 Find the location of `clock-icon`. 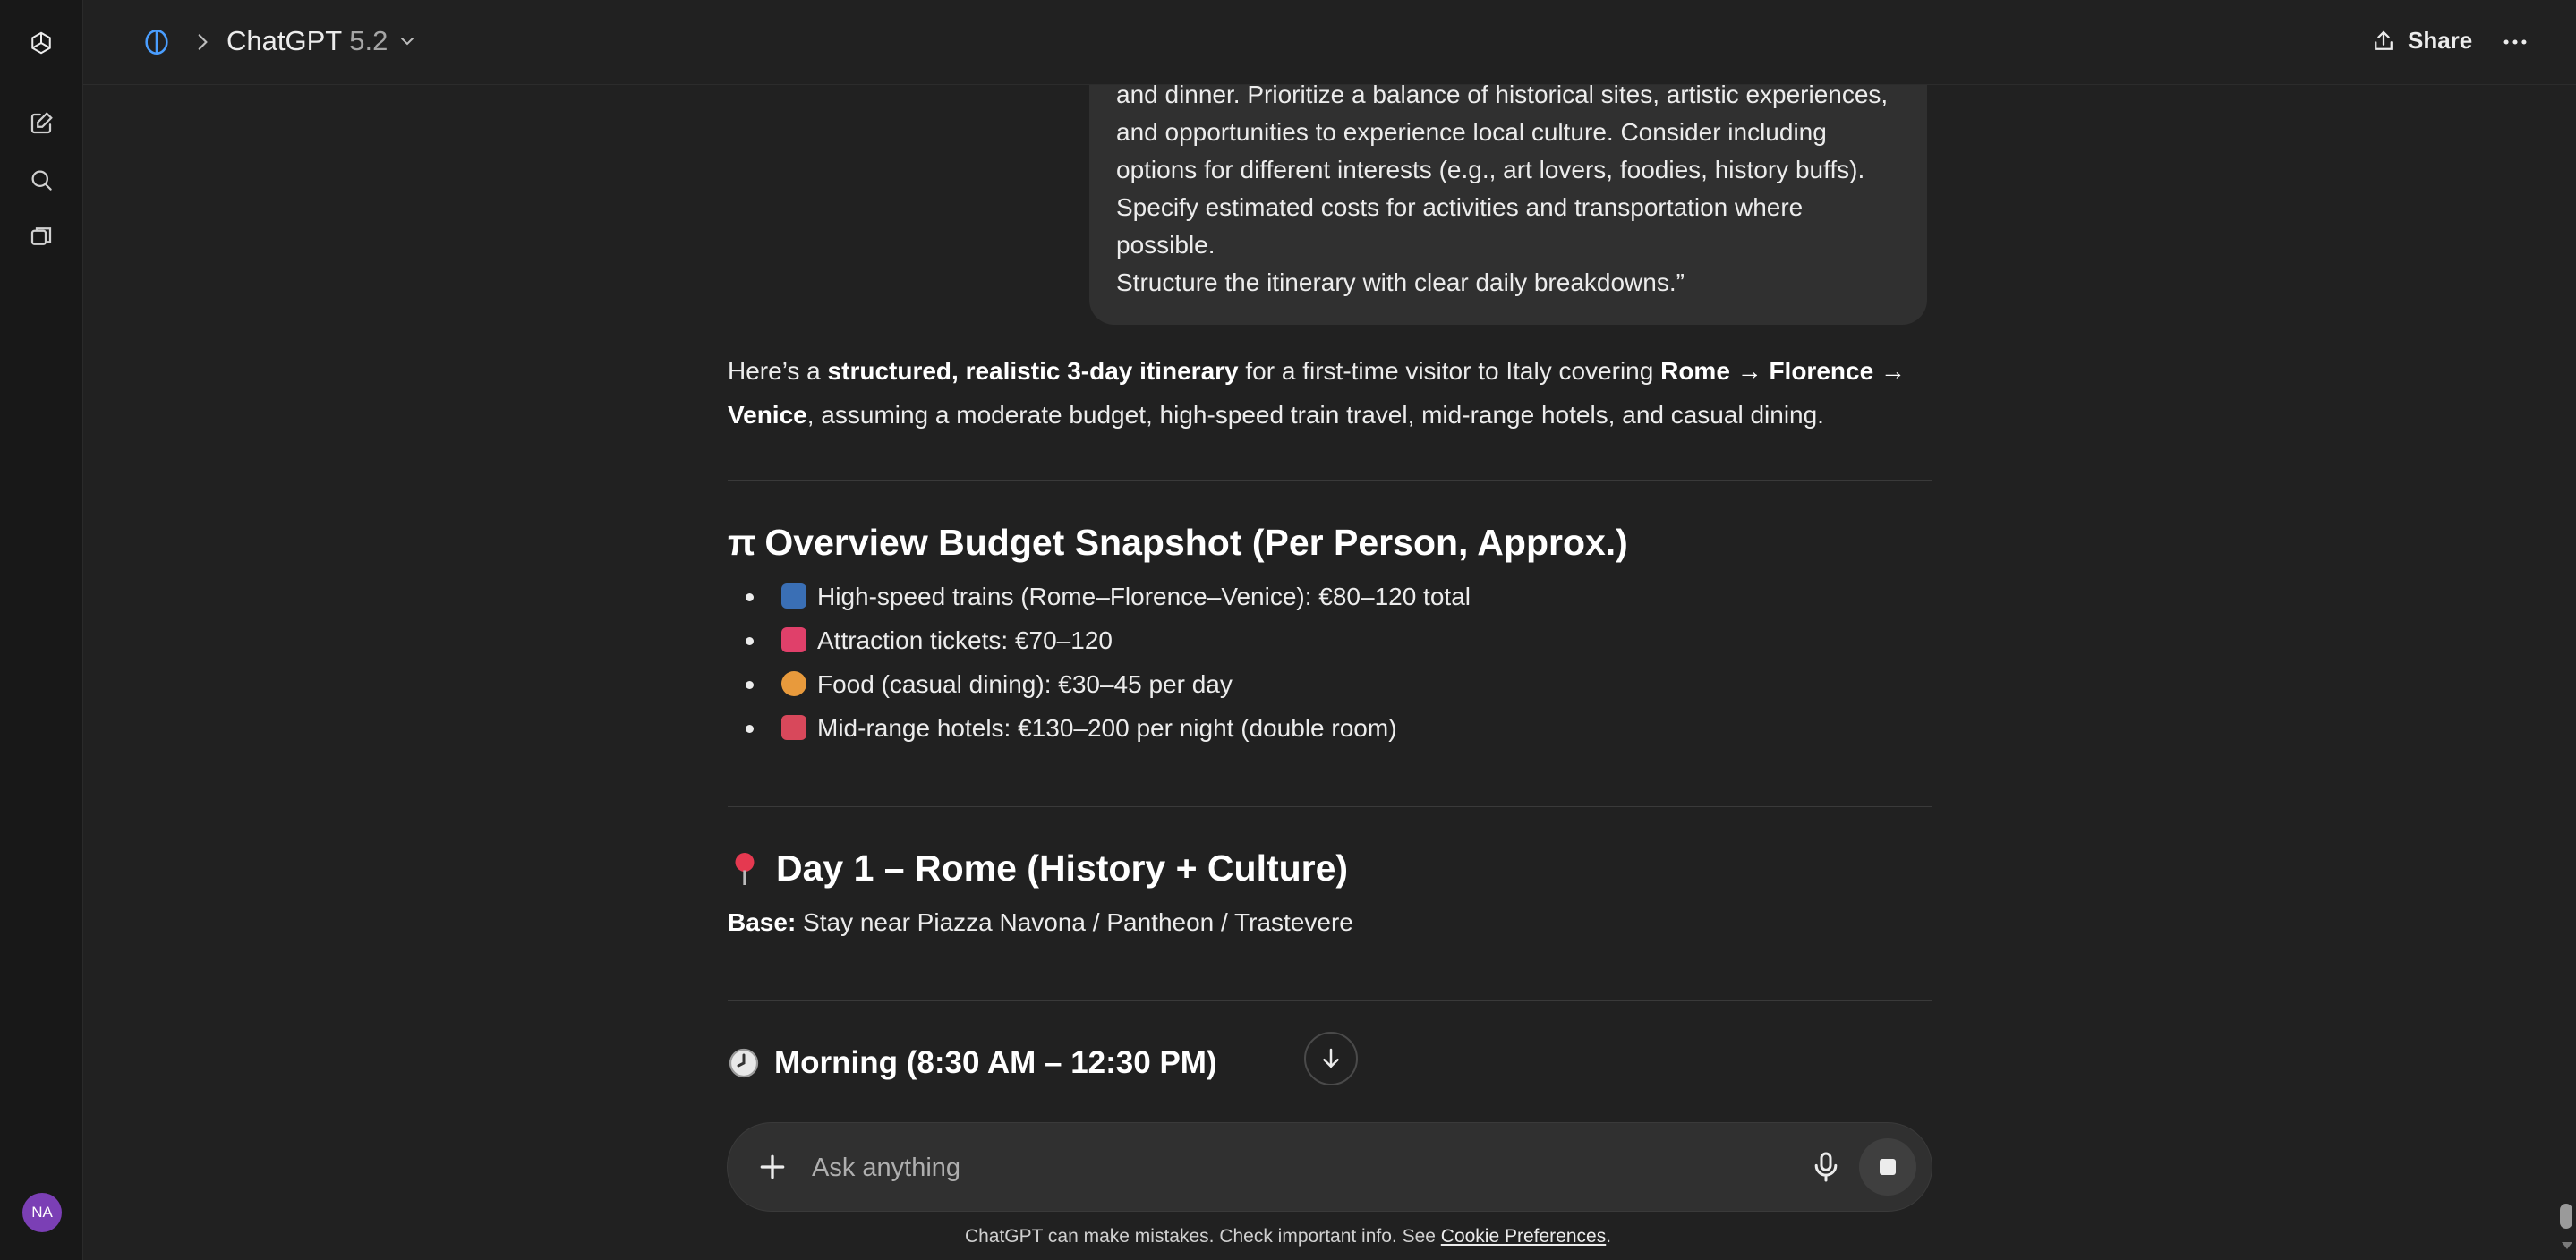

clock-icon is located at coordinates (744, 1063).